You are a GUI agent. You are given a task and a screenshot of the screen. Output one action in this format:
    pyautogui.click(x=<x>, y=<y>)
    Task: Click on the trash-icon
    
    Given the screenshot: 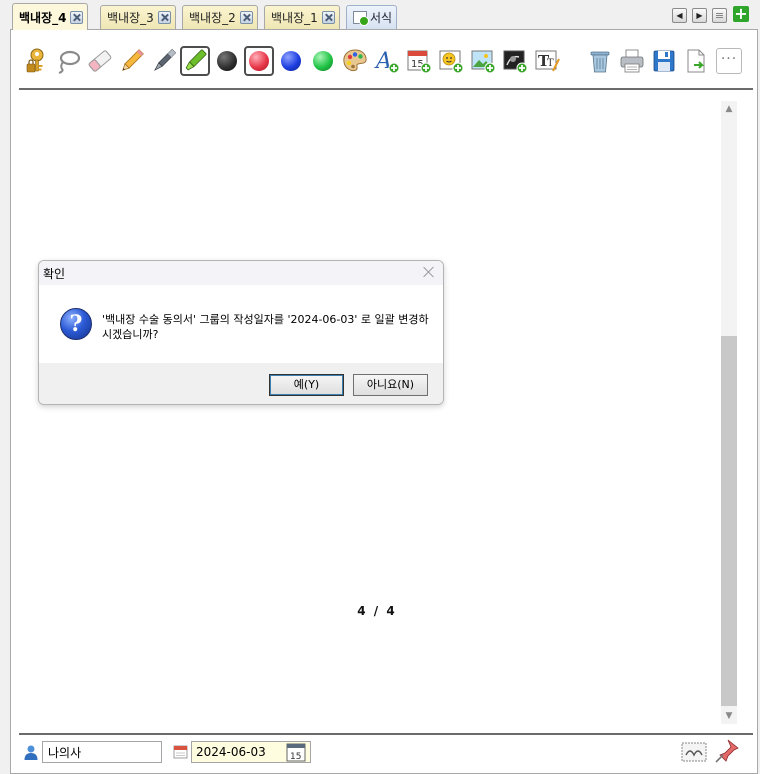 What is the action you would take?
    pyautogui.click(x=600, y=62)
    